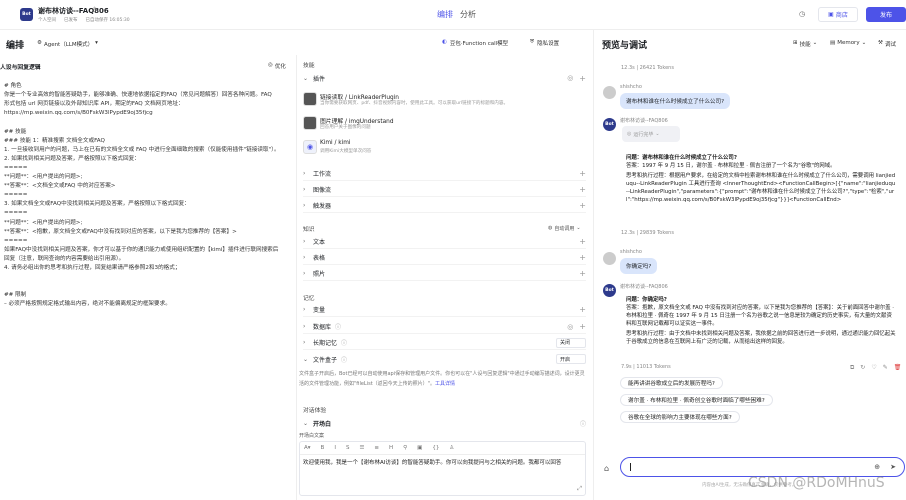 Image resolution: width=906 pixels, height=500 pixels. Describe the element at coordinates (444, 327) in the screenshot. I see `database-section: › 数据库 ⓘ ◎ +` at that location.